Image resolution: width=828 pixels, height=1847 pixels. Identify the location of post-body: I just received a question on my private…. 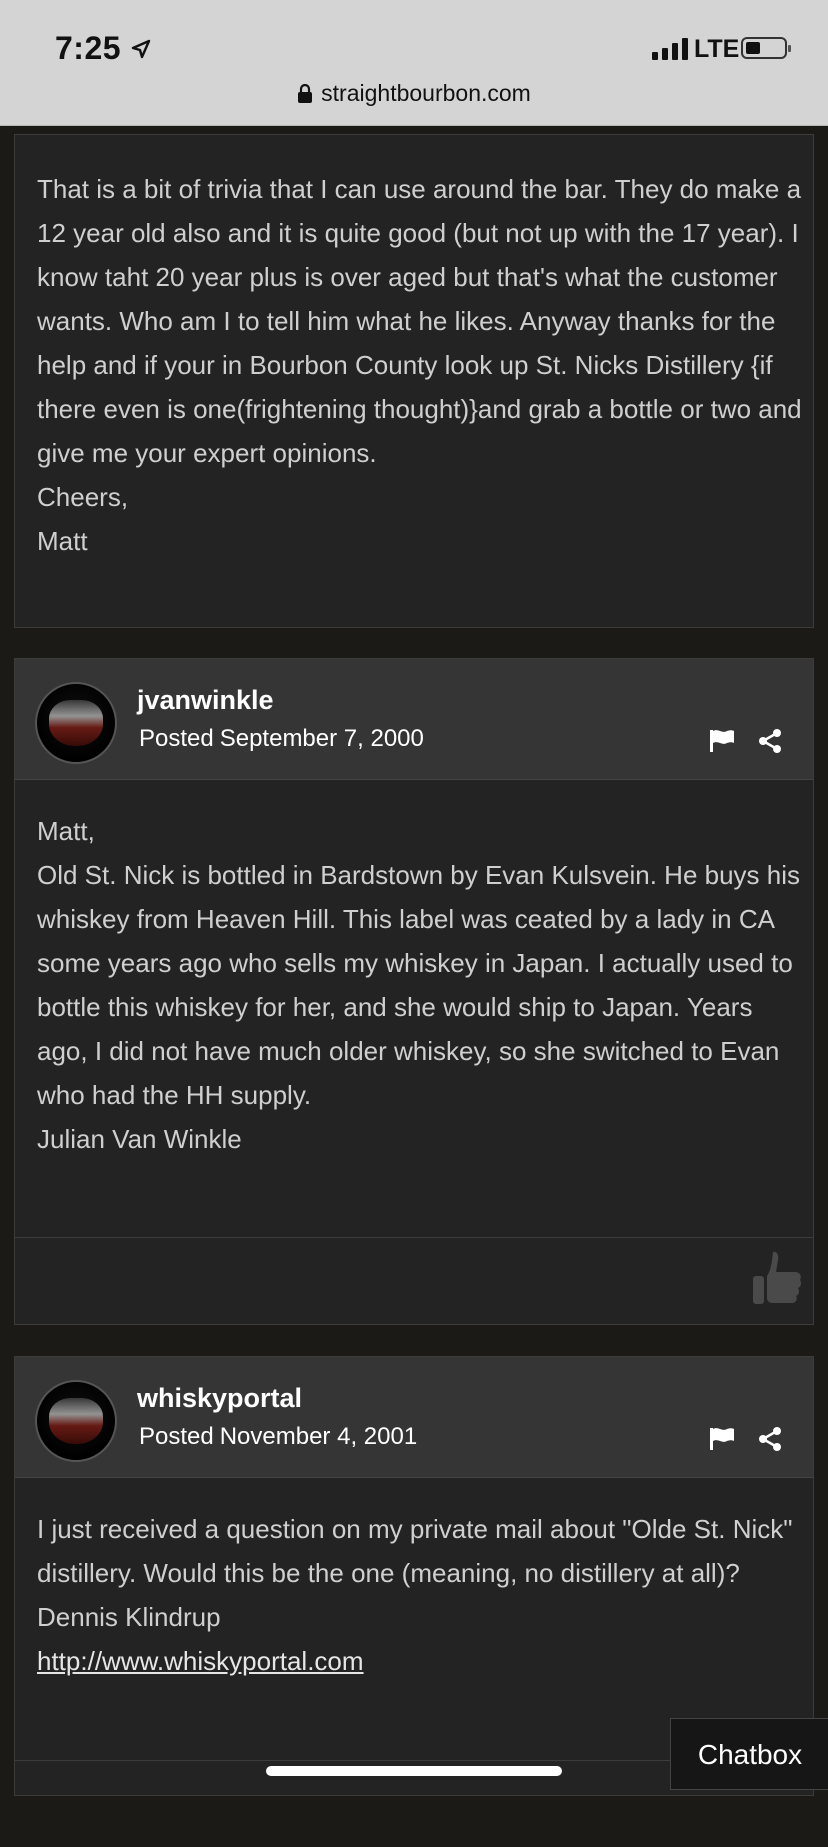
(422, 1595).